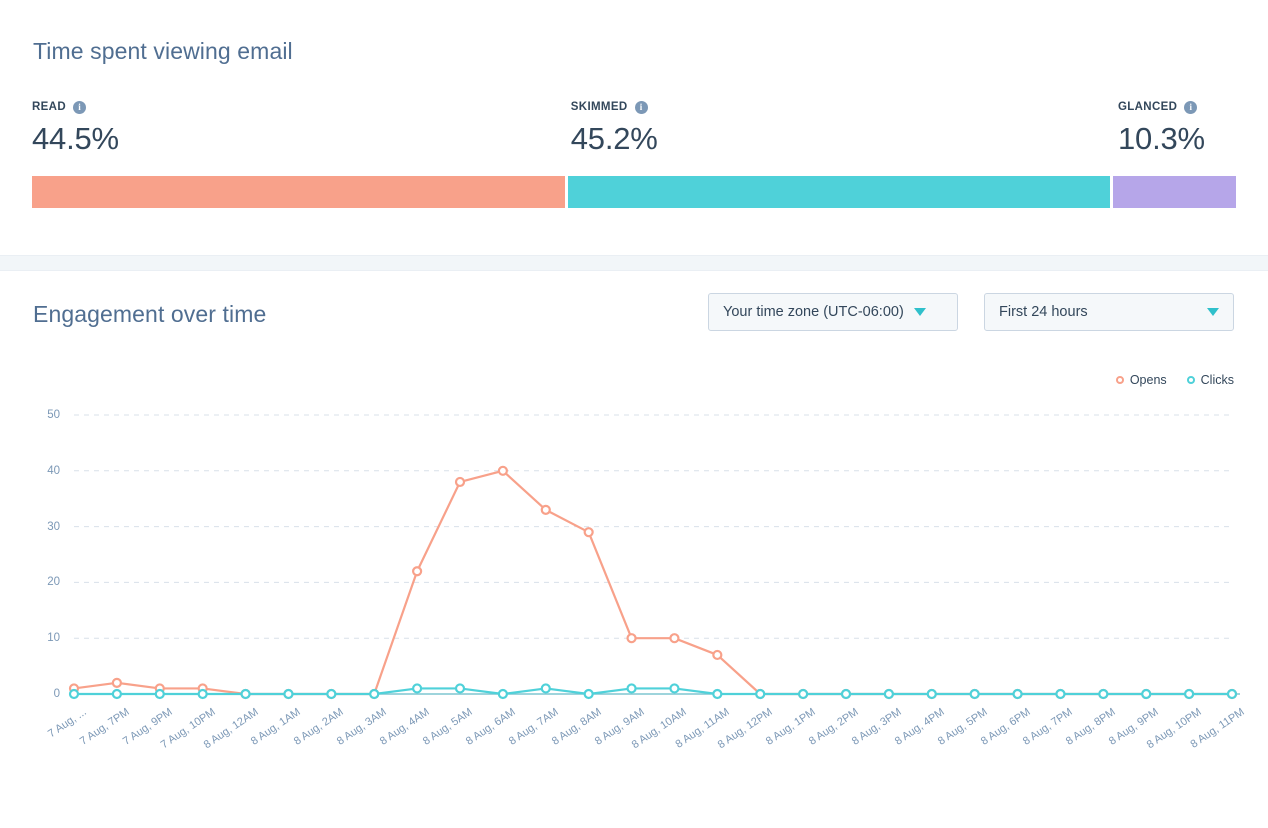 The height and width of the screenshot is (828, 1268). What do you see at coordinates (150, 314) in the screenshot?
I see `chart-title: Engagement over time` at bounding box center [150, 314].